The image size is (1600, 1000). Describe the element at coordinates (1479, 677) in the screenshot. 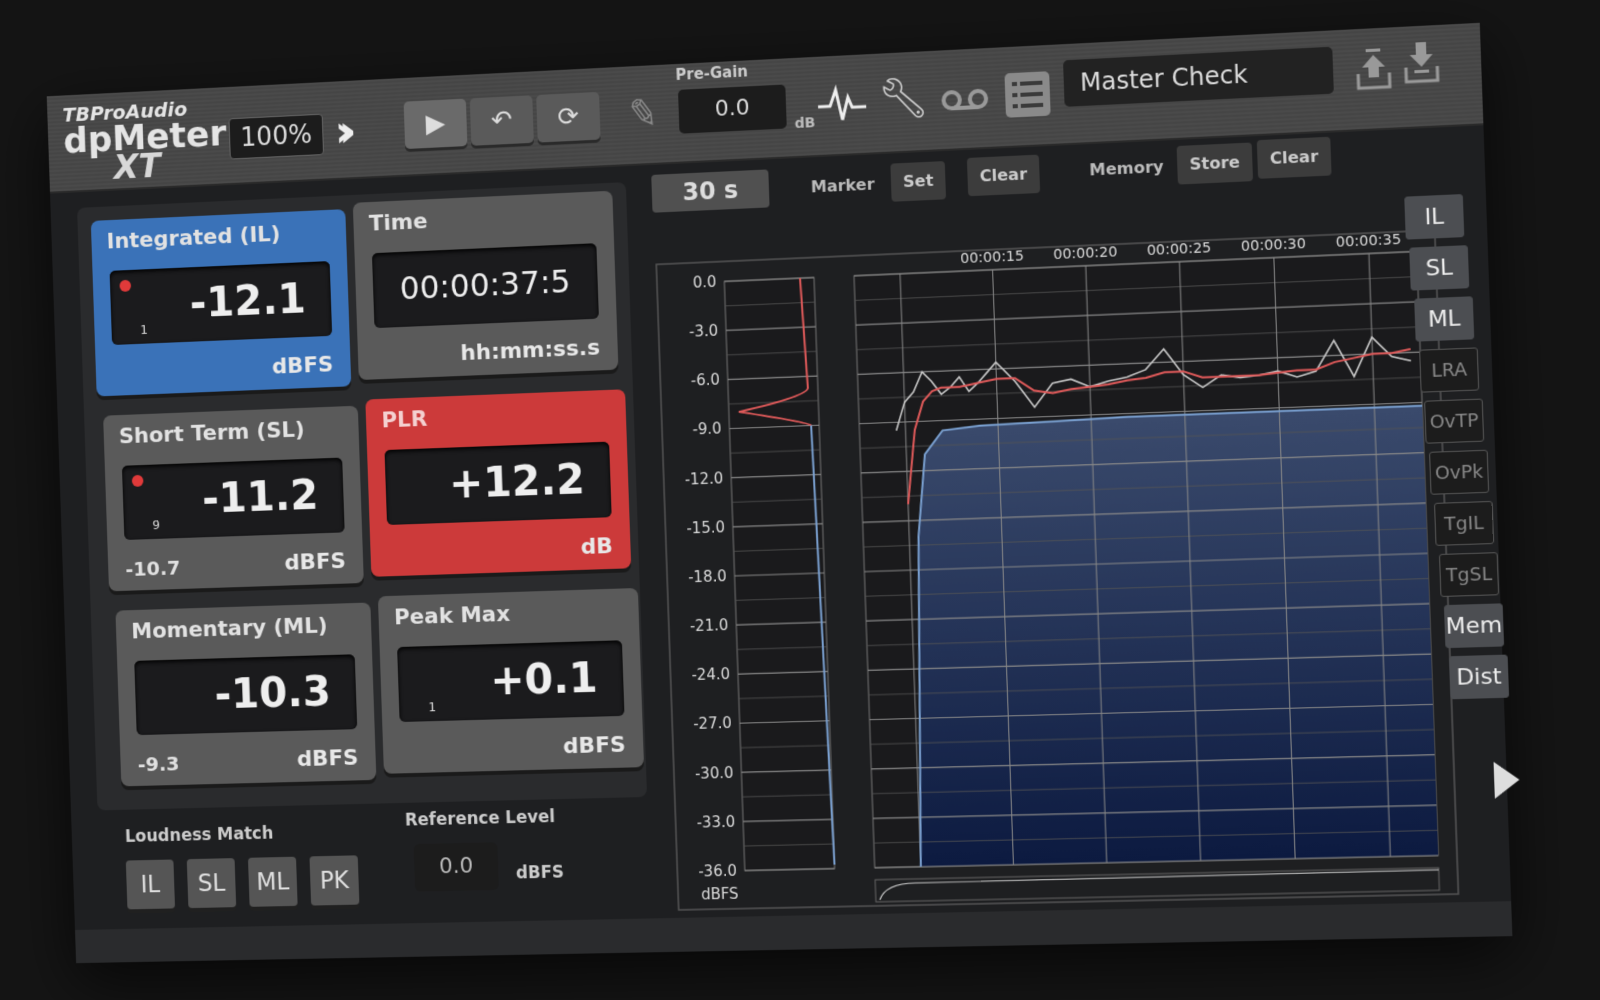

I see `toggle-dist-button: Dist` at that location.